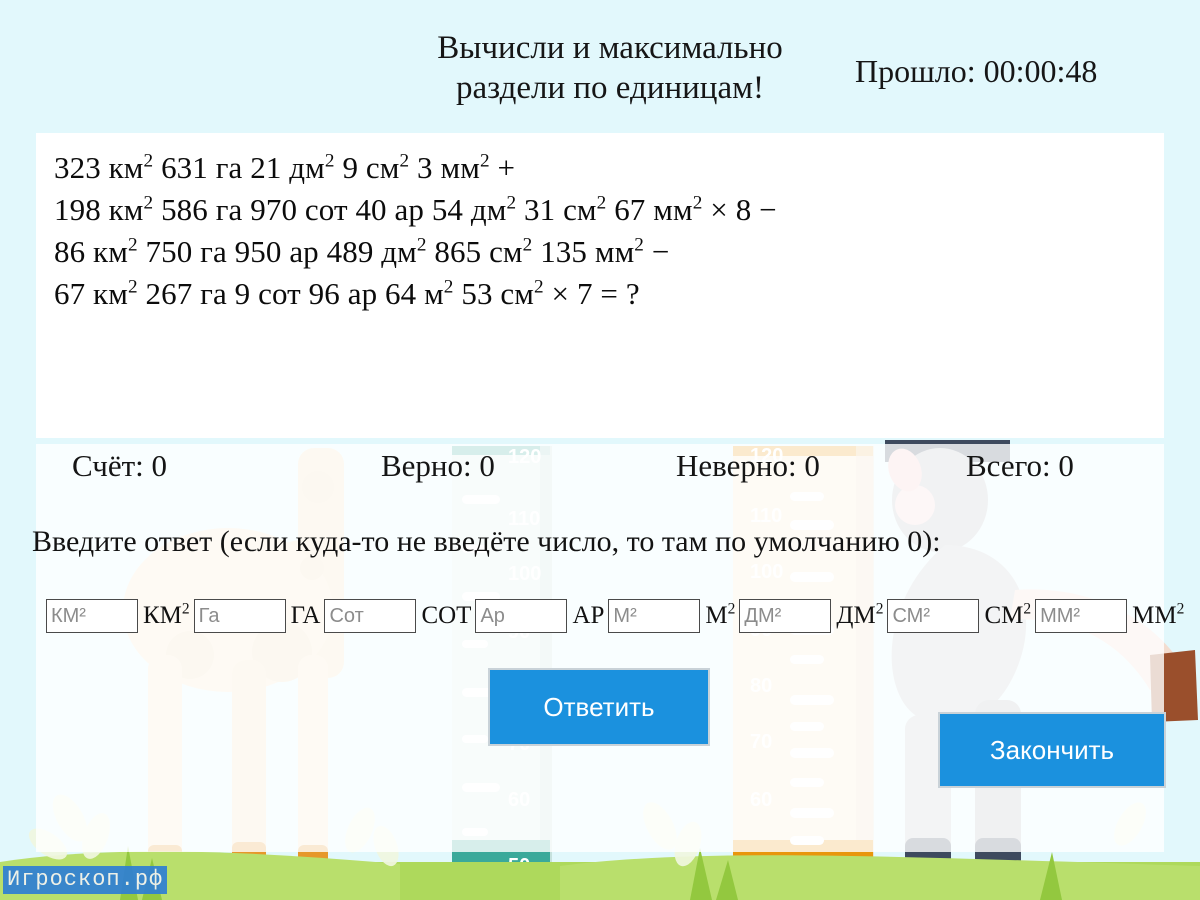 The width and height of the screenshot is (1200, 900). Describe the element at coordinates (860, 614) in the screenshot. I see `unit-label-dm2: ДМ2` at that location.